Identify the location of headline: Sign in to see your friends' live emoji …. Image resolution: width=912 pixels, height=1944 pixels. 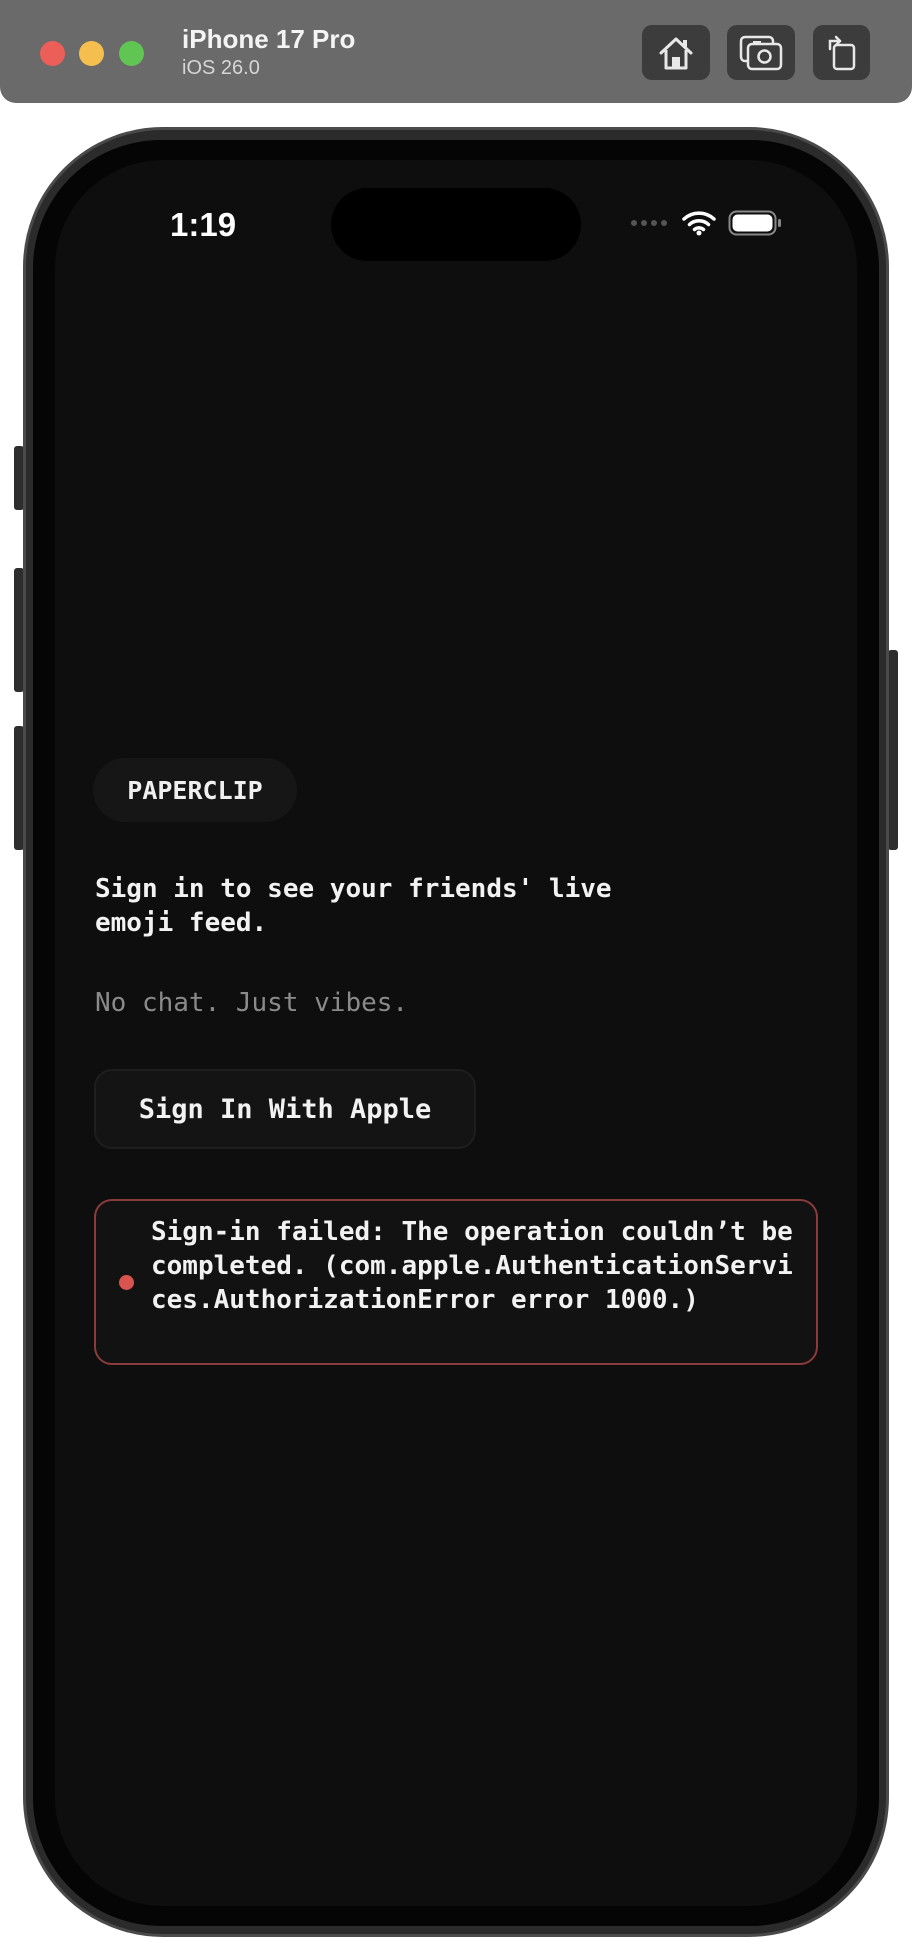
(353, 906).